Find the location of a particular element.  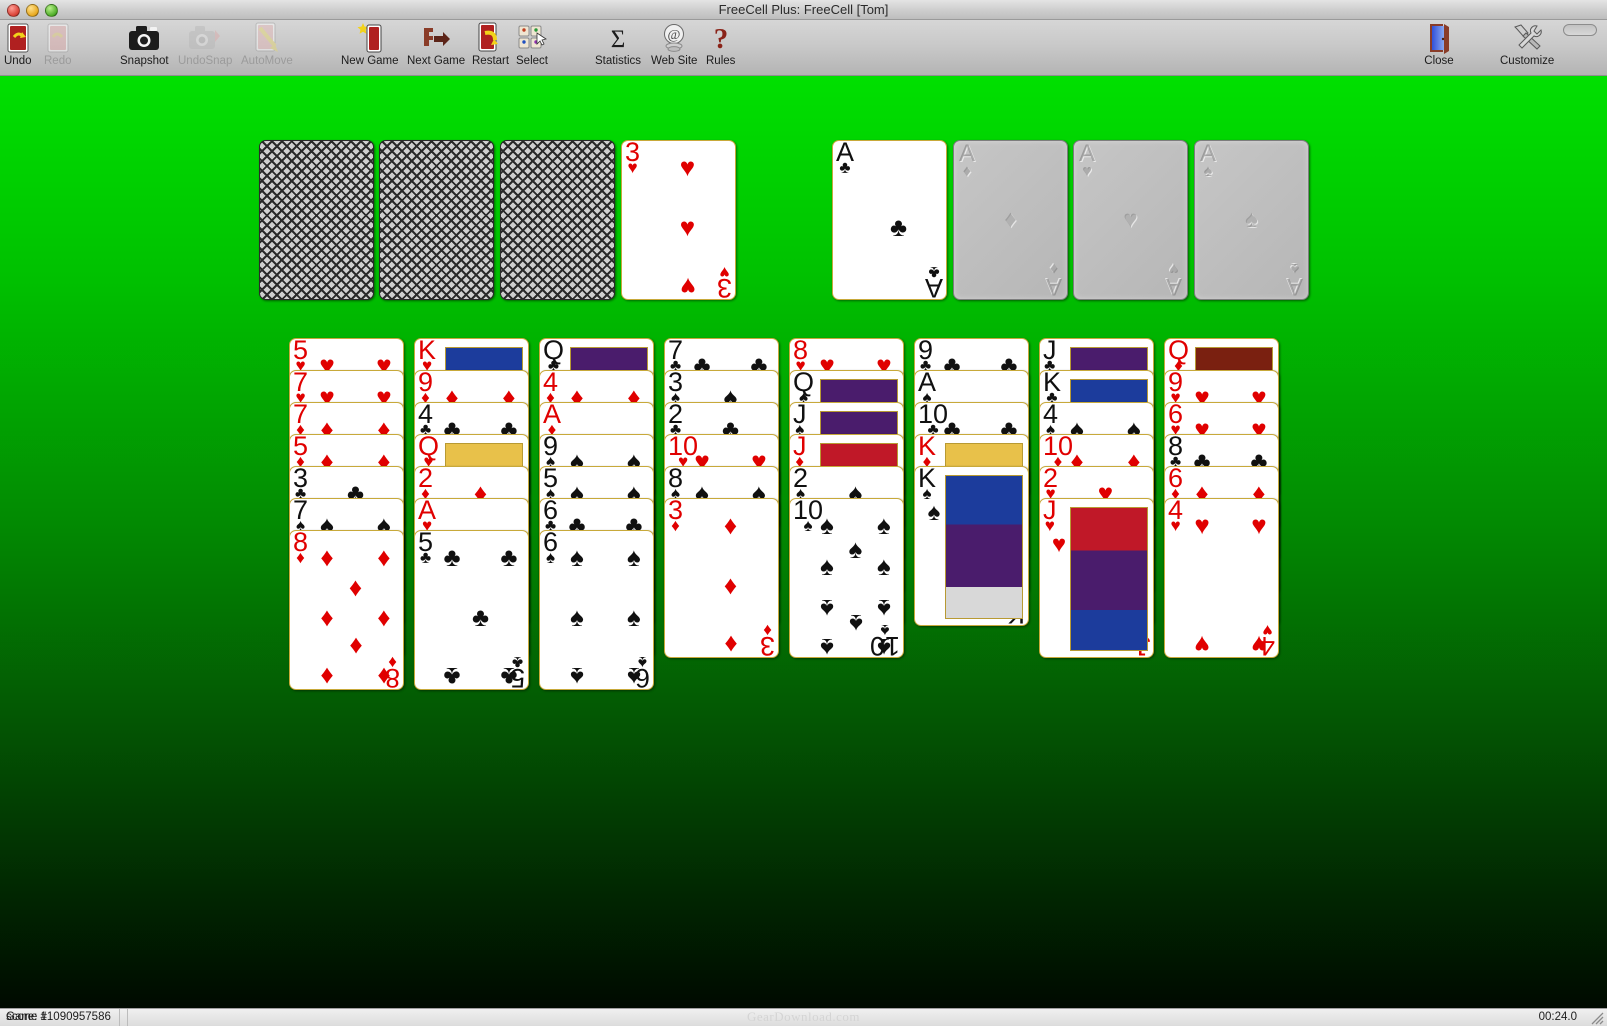

card-corner-top-left: 5 ♣ is located at coordinates (425, 548).